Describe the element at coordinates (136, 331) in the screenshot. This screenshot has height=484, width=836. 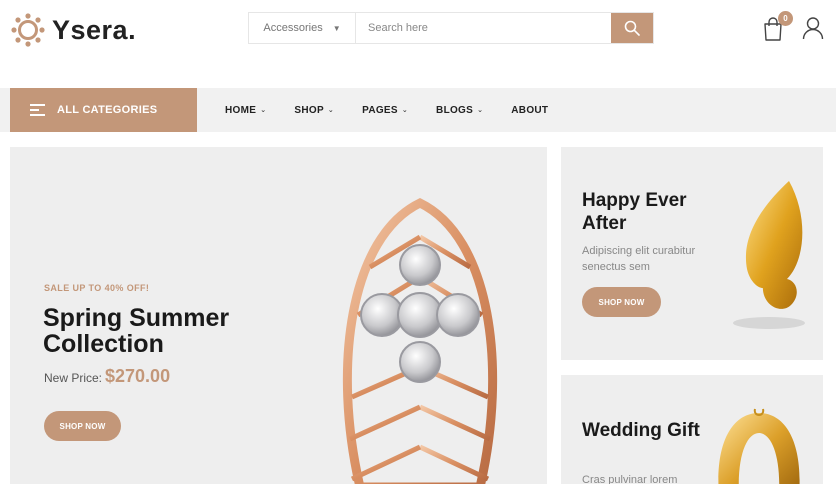
I see `hero-title: Spring Summer Collection` at that location.